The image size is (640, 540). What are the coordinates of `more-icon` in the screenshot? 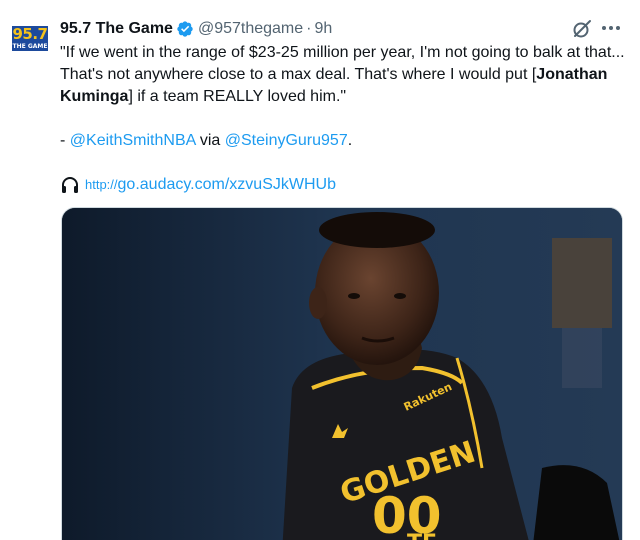 It's located at (611, 28).